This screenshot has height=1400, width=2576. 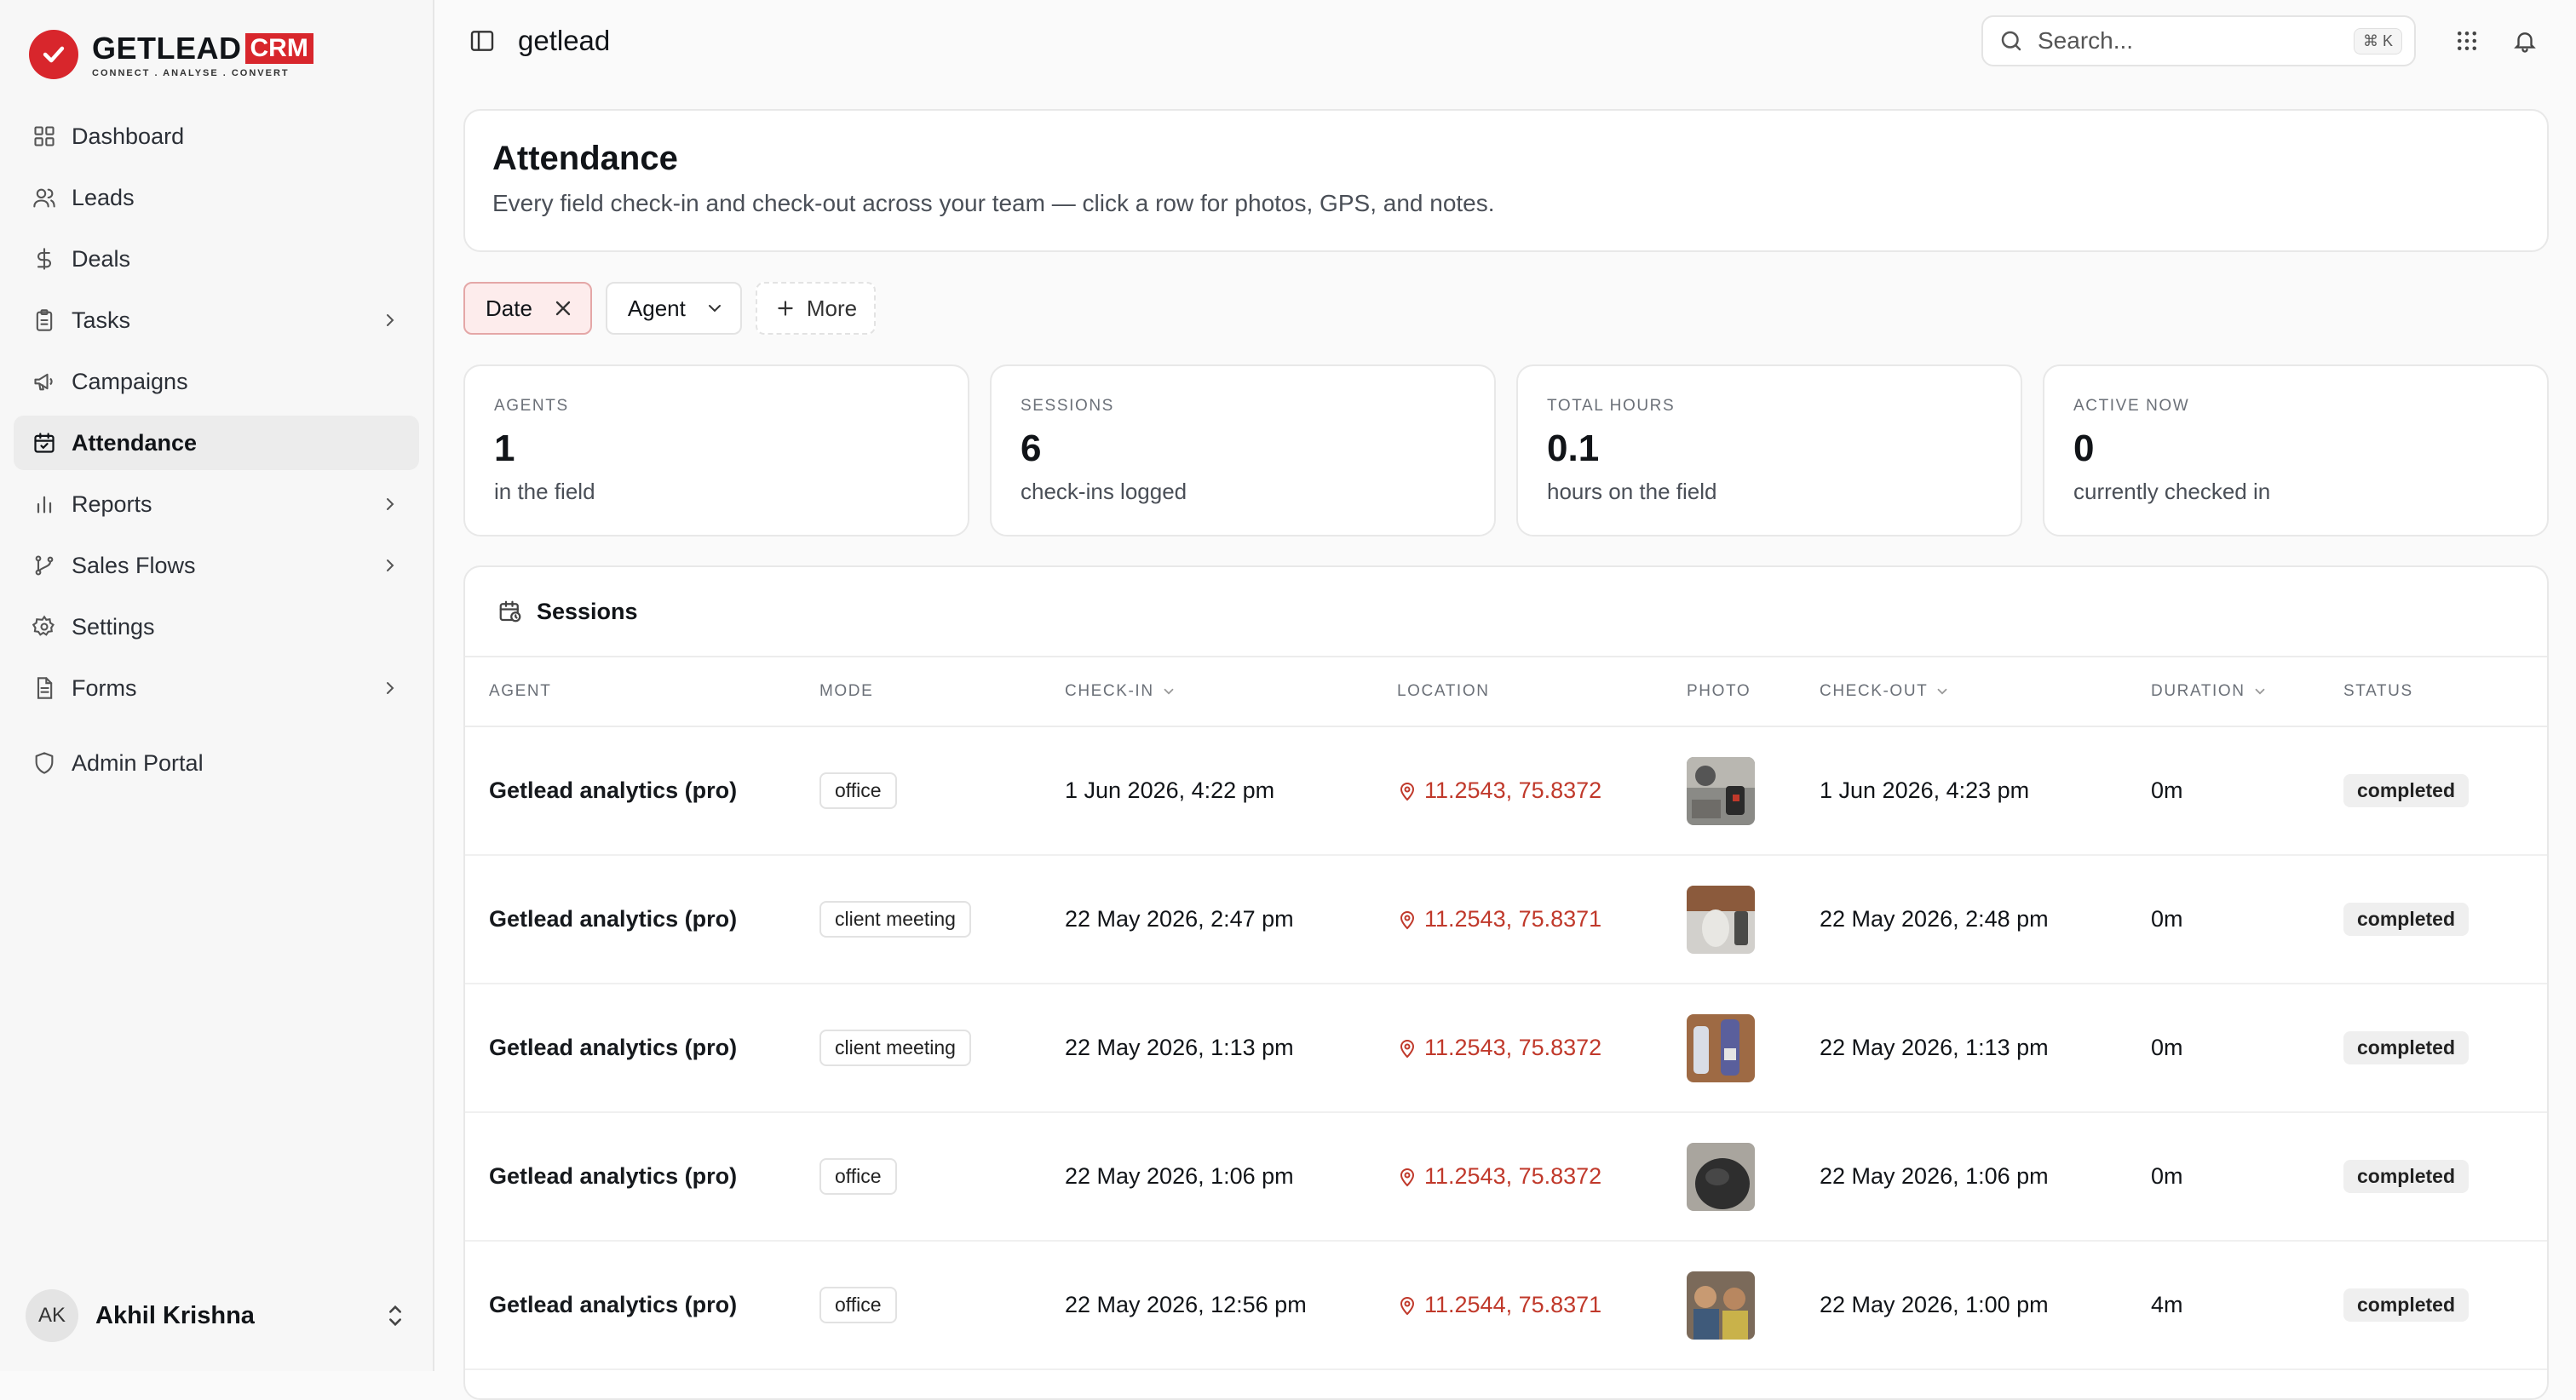 What do you see at coordinates (1611, 406) in the screenshot?
I see `stat-label: TOTAL HOURS` at bounding box center [1611, 406].